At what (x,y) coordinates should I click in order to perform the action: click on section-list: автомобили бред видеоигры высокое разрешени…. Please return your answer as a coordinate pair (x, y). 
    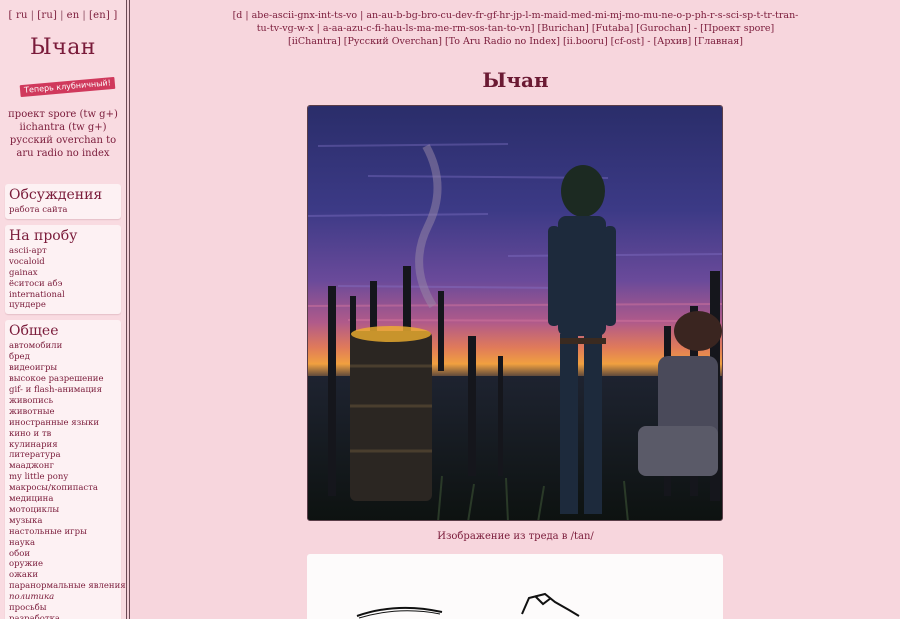
    Looking at the image, I should click on (67, 480).